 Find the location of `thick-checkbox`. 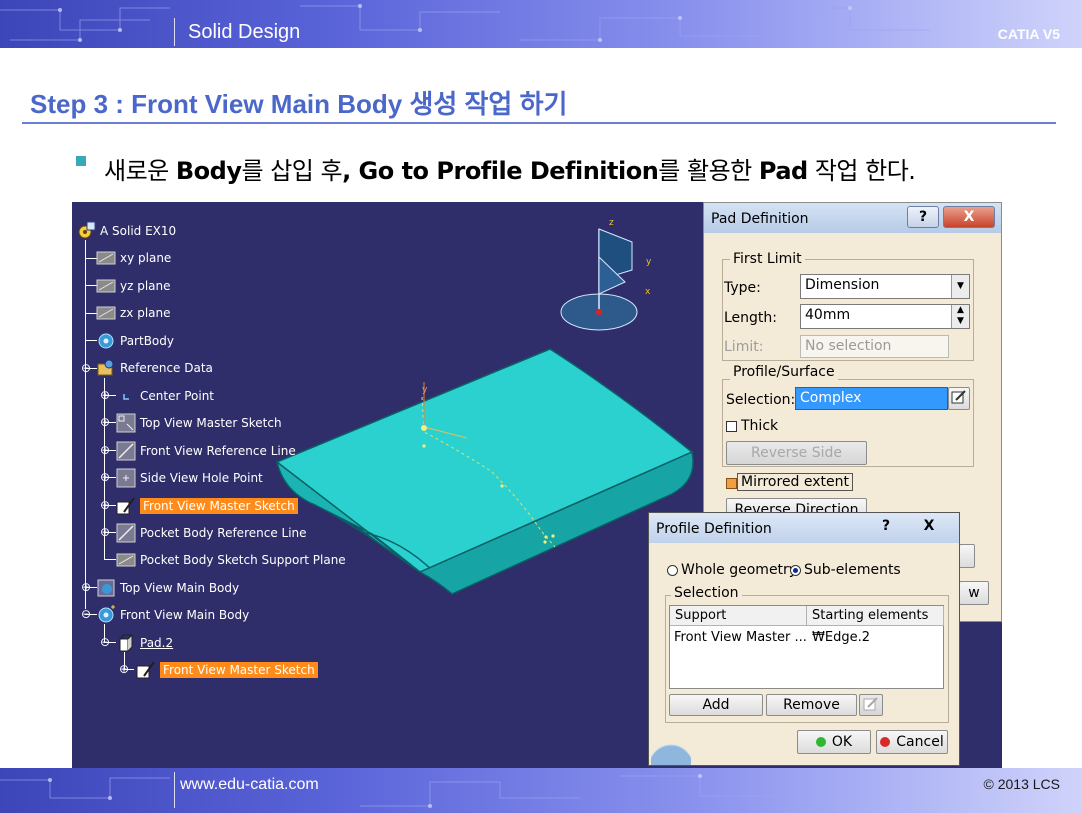

thick-checkbox is located at coordinates (731, 426).